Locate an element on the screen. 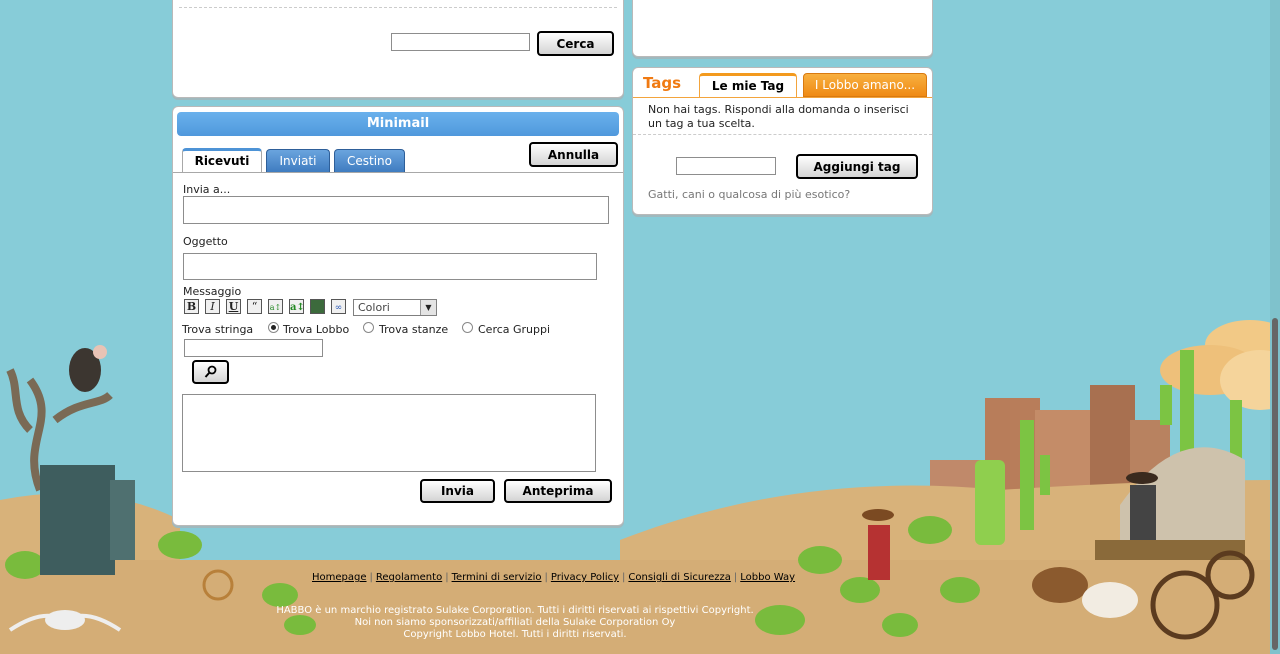 The width and height of the screenshot is (1280, 654). page-scrollbar is located at coordinates (1275, 327).